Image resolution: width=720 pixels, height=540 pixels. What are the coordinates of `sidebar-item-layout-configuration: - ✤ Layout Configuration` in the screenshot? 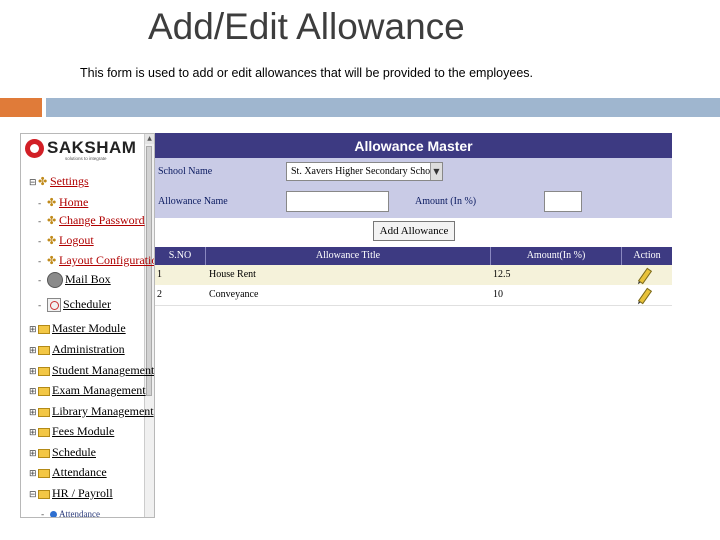 It's located at (96, 261).